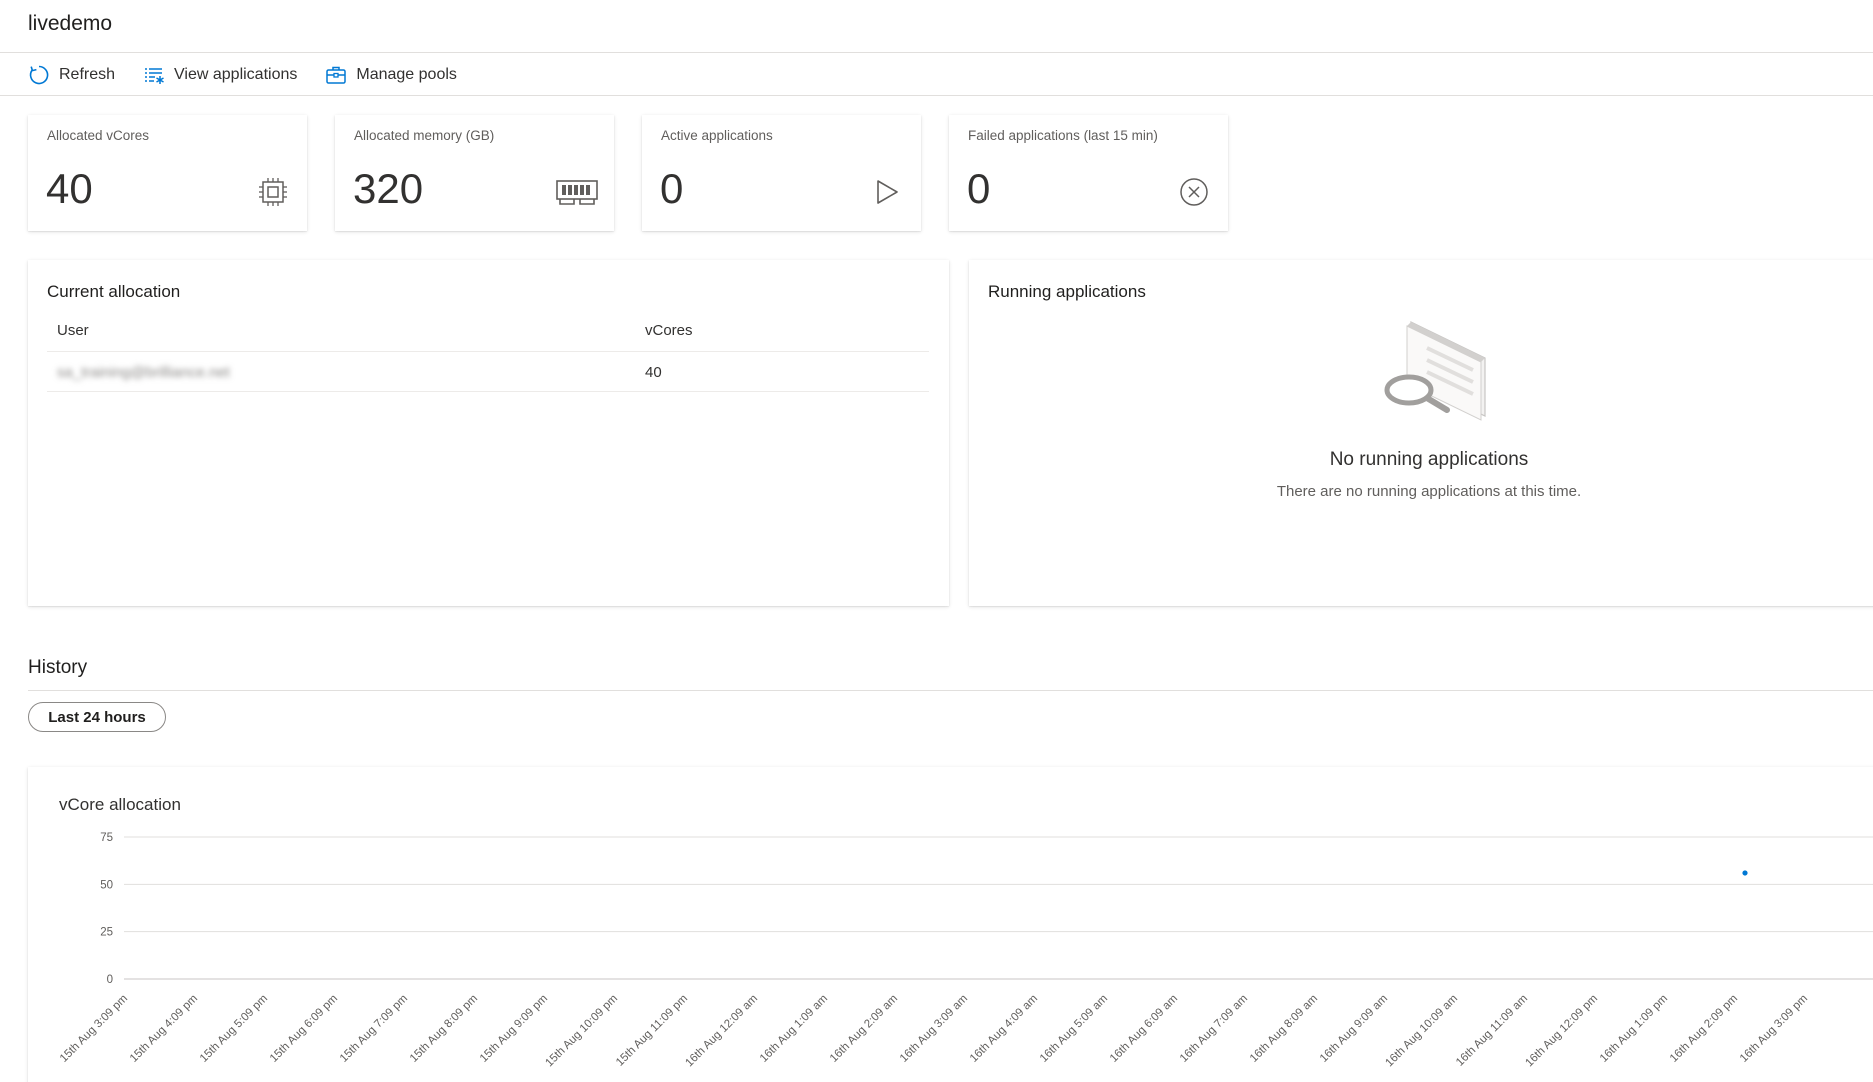 Image resolution: width=1873 pixels, height=1082 pixels. What do you see at coordinates (1745, 873) in the screenshot?
I see `data-point` at bounding box center [1745, 873].